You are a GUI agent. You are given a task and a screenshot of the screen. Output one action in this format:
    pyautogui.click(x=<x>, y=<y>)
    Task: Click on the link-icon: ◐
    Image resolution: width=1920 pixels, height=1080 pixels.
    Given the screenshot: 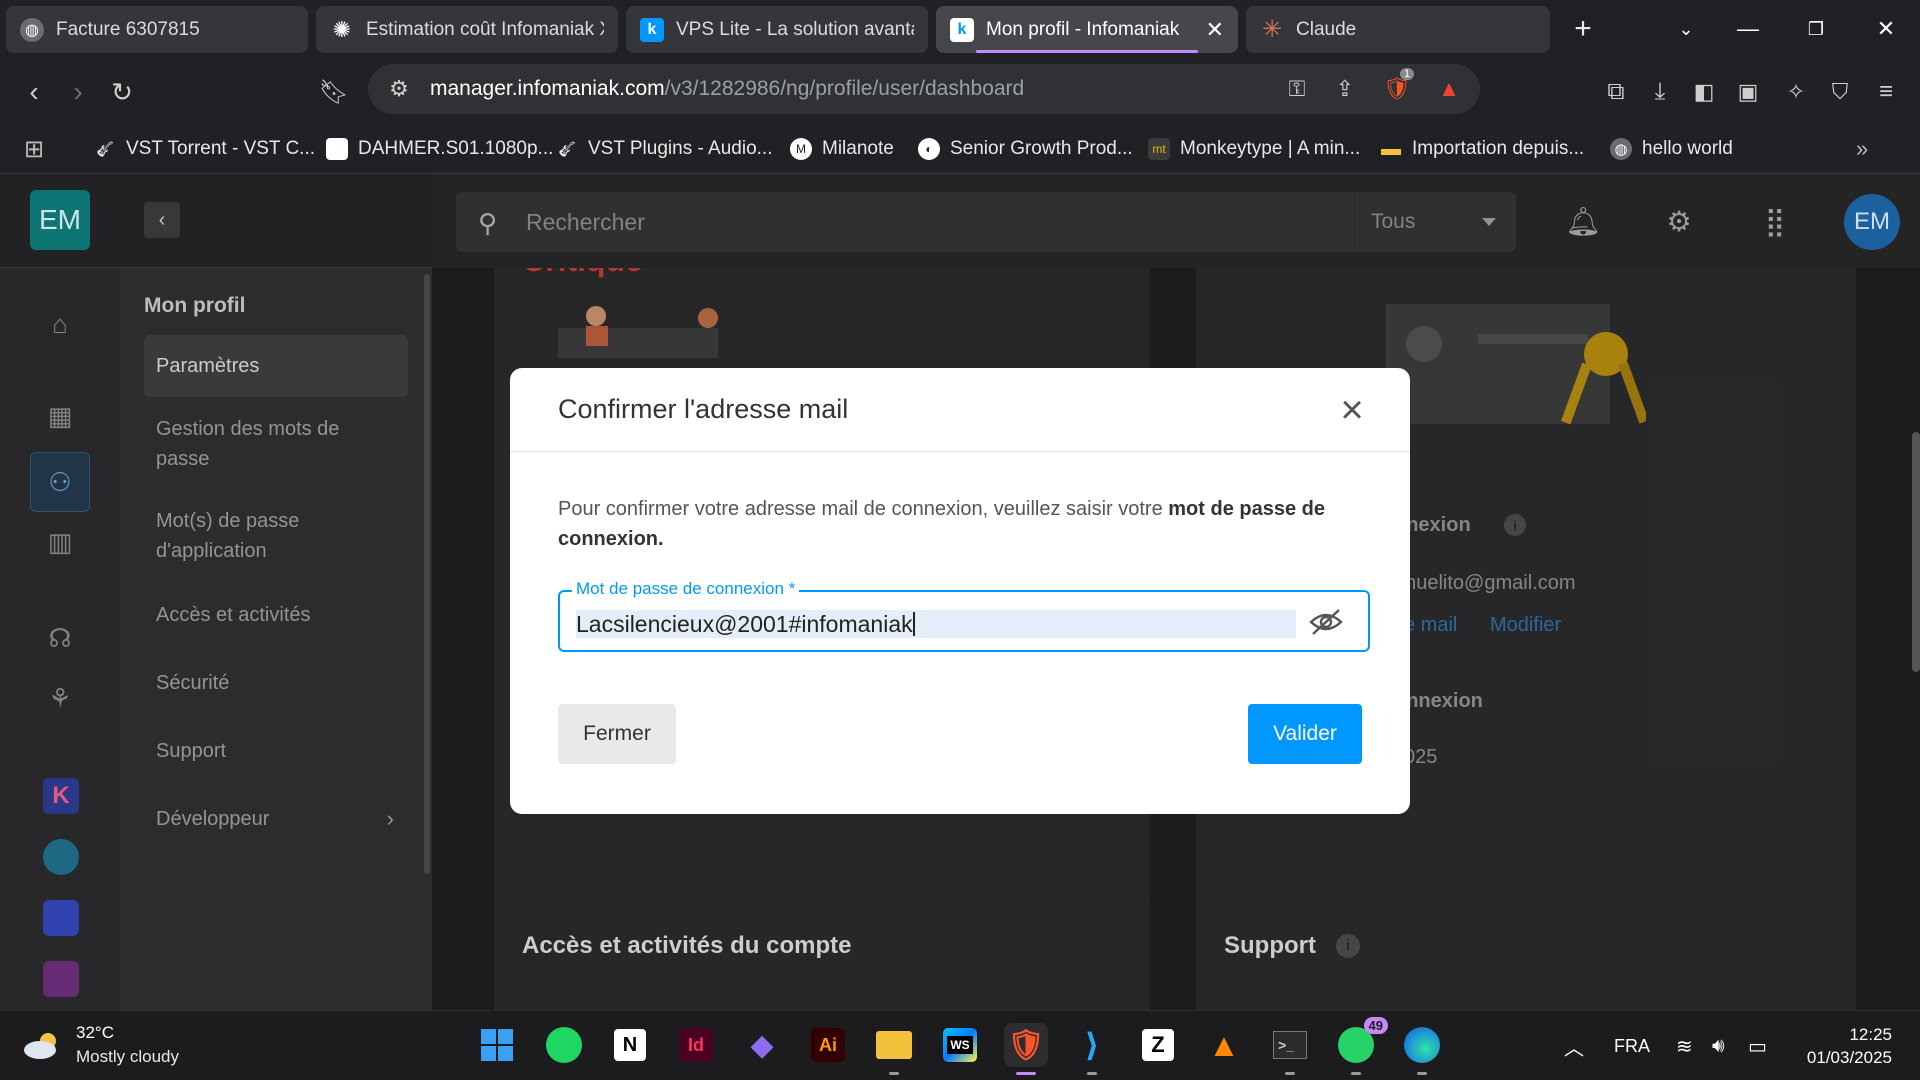 What is the action you would take?
    pyautogui.click(x=929, y=149)
    